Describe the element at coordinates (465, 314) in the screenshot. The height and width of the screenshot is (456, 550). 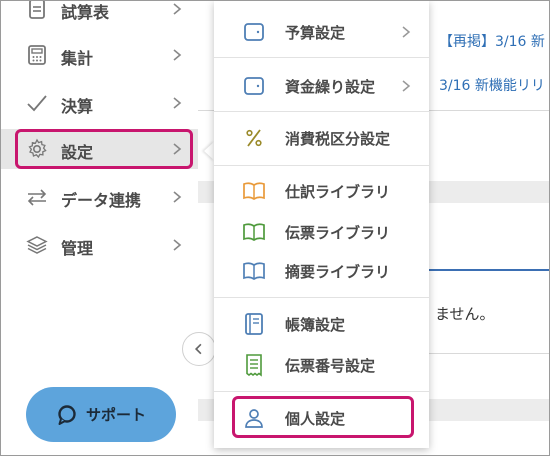
I see `empty-message: ません。` at that location.